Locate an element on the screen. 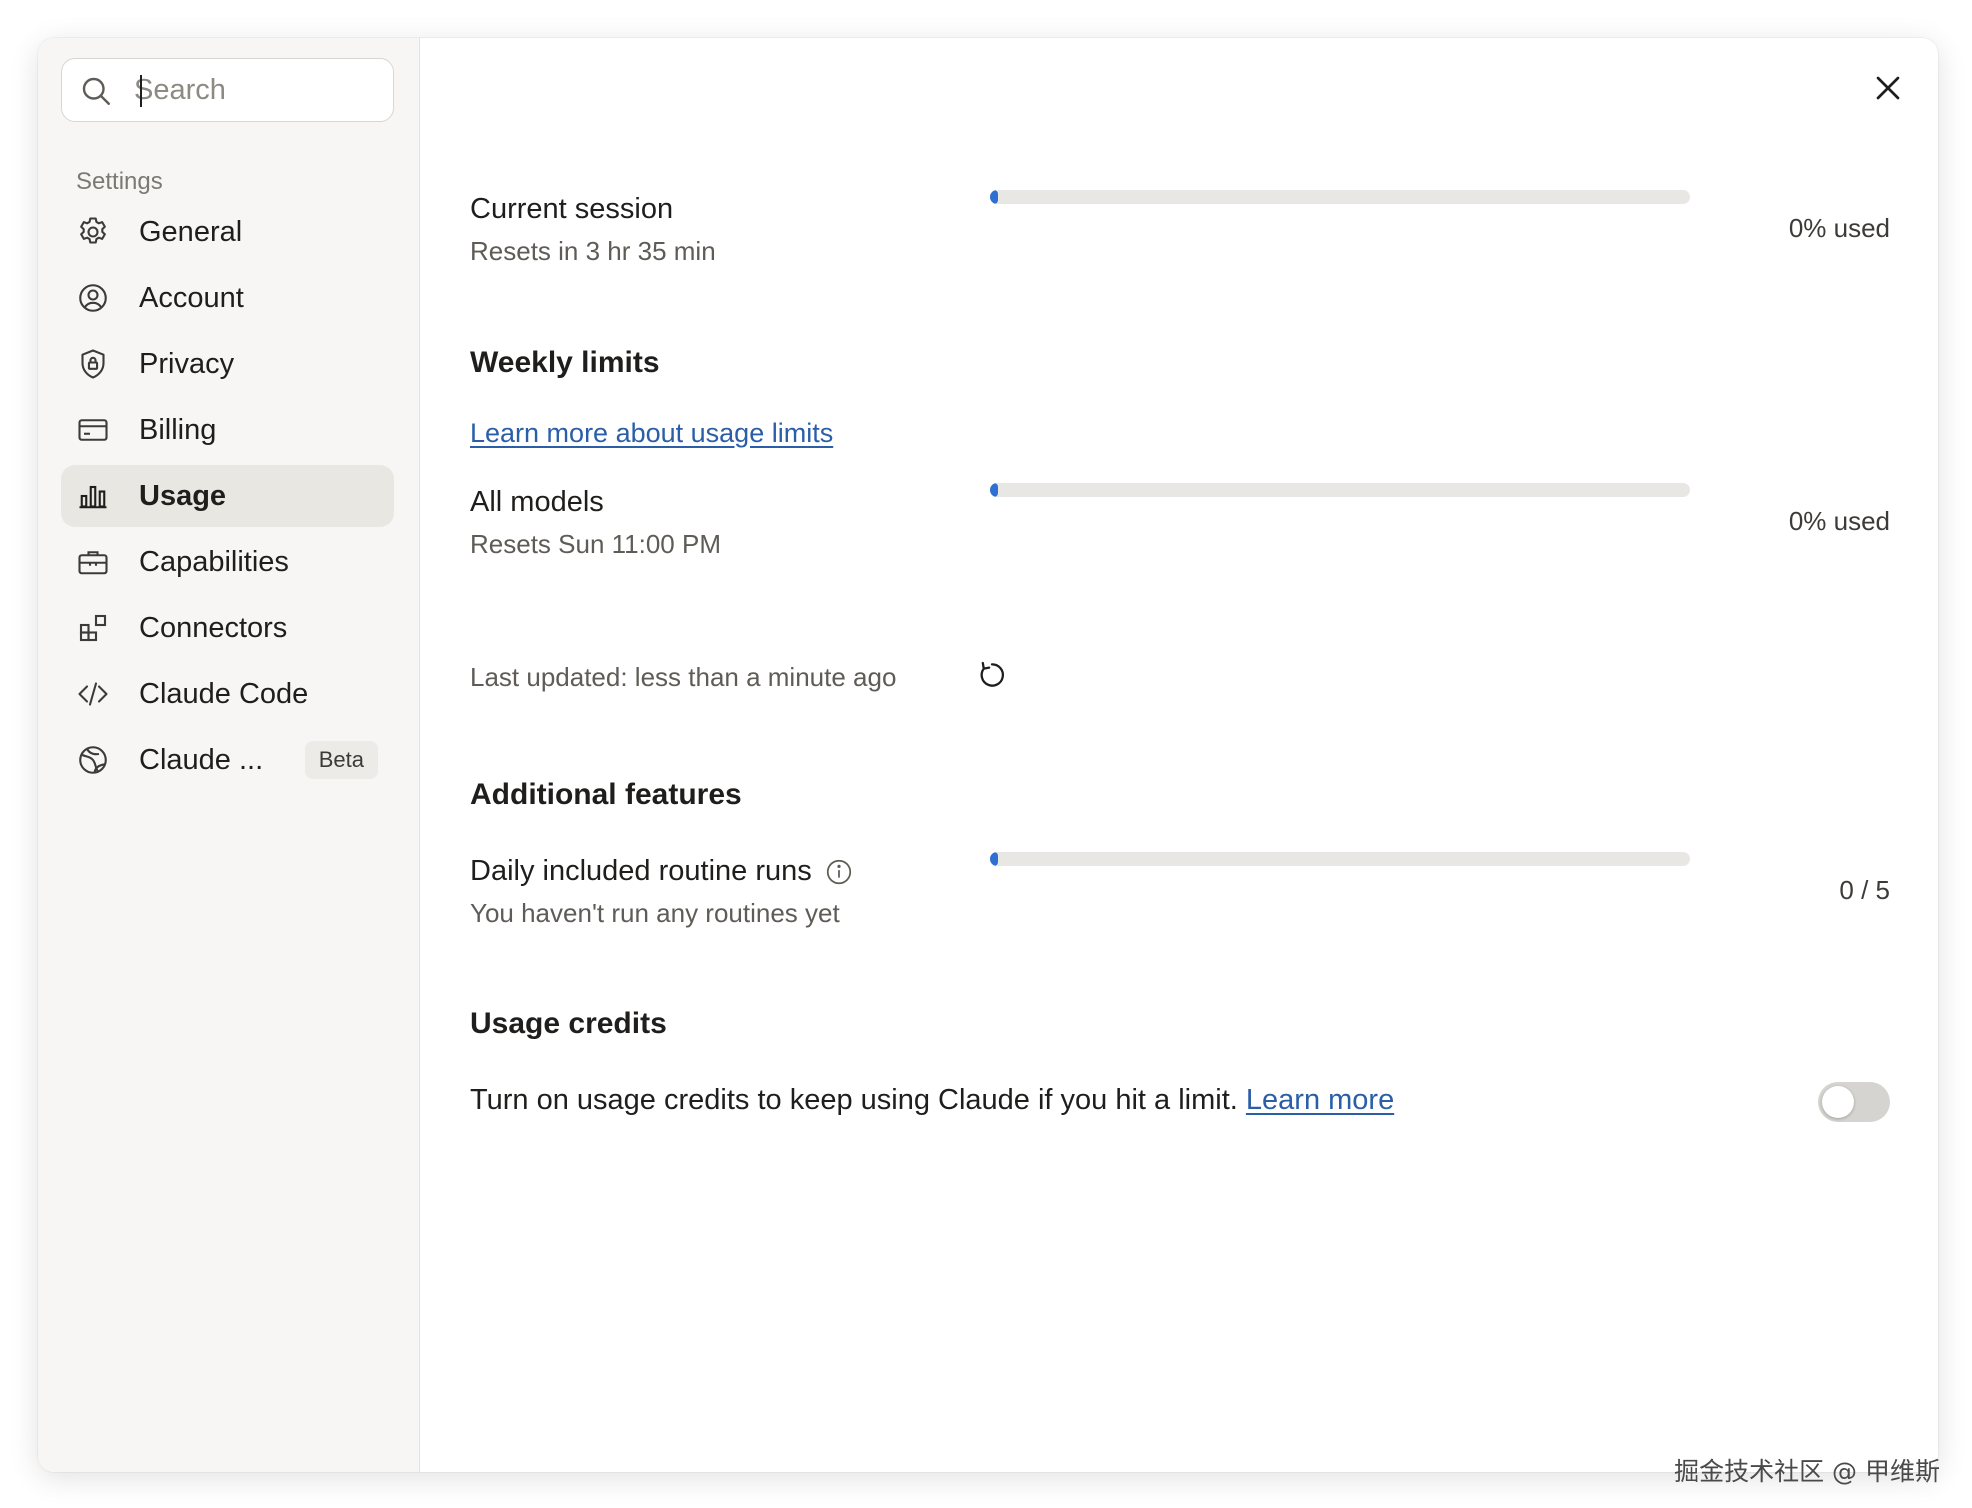 The height and width of the screenshot is (1508, 1972). current-session-reset: Resets in 3 hr 35 min is located at coordinates (593, 251).